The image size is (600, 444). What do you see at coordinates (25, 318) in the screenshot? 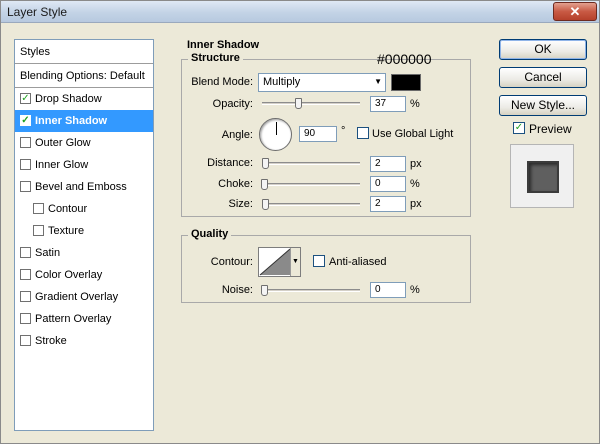
I see `pattern-overlay-checkbox` at bounding box center [25, 318].